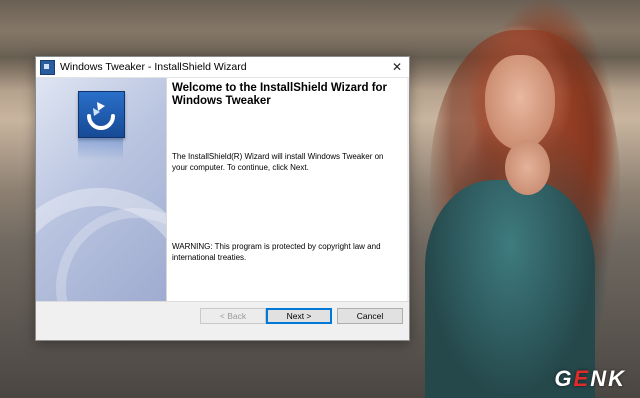 Image resolution: width=640 pixels, height=398 pixels. What do you see at coordinates (101, 190) in the screenshot?
I see `wizard-side-panel` at bounding box center [101, 190].